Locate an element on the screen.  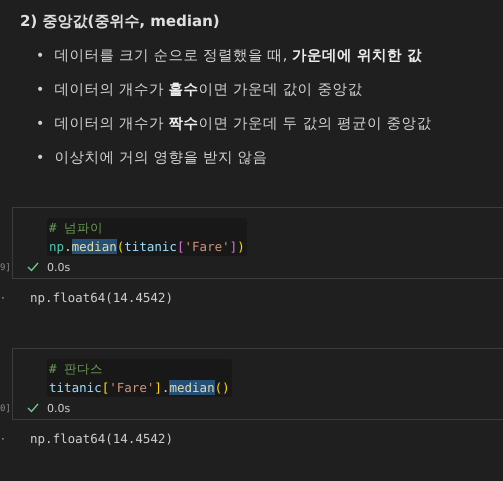
execution-count: 0] is located at coordinates (6, 410).